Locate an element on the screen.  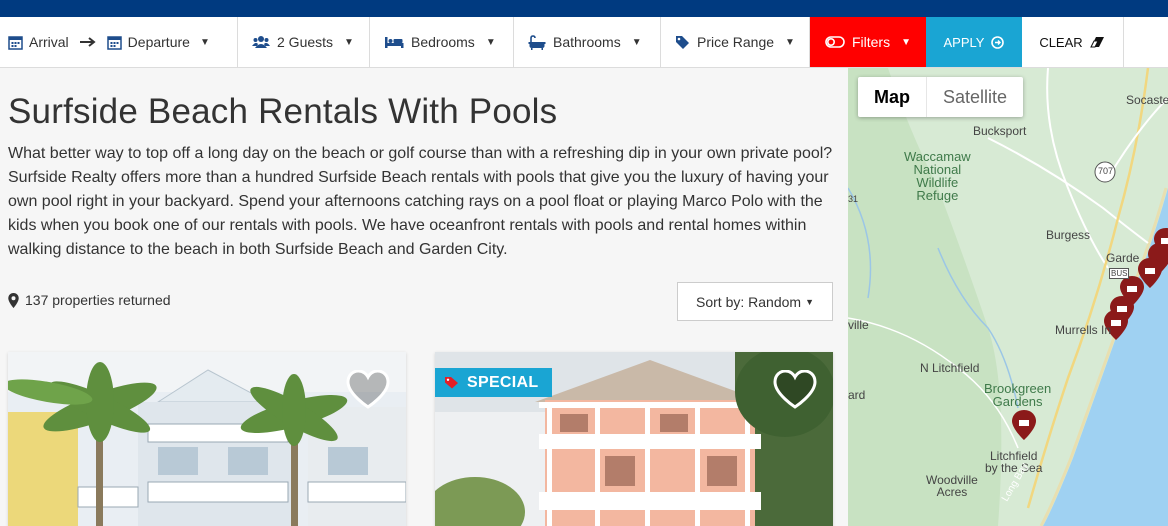
map-label-ard: ard is located at coordinates (857, 395).